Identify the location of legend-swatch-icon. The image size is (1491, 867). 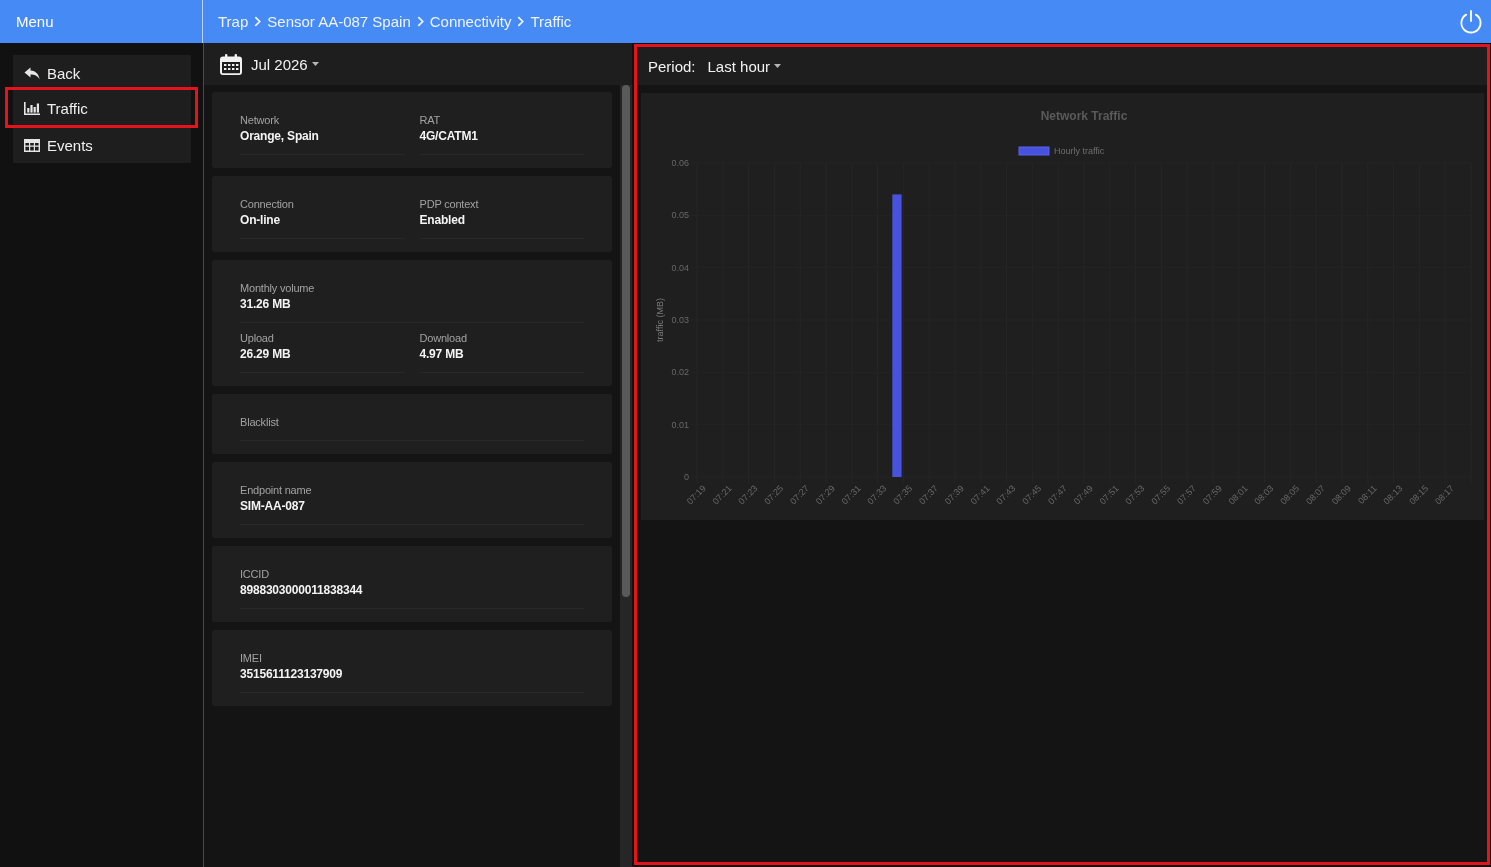
(1034, 151).